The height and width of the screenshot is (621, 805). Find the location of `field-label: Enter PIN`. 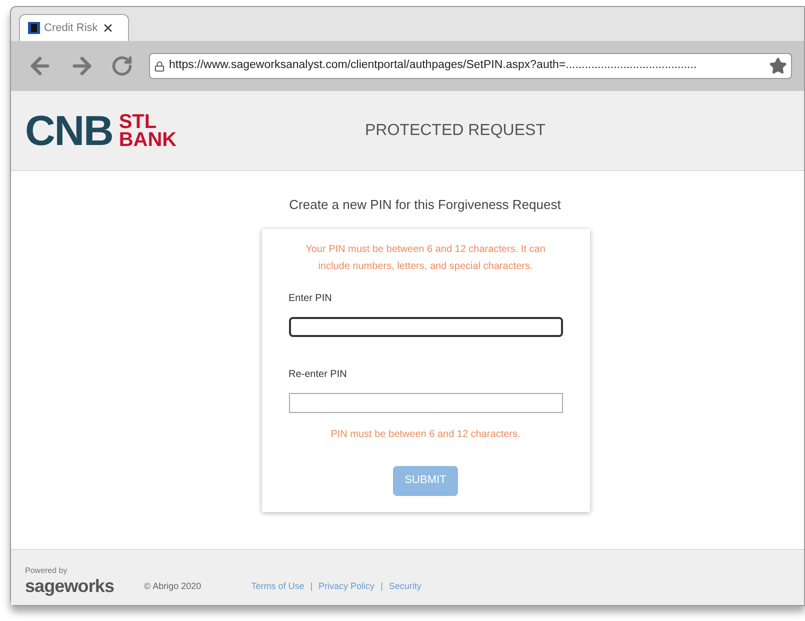

field-label: Enter PIN is located at coordinates (310, 299).